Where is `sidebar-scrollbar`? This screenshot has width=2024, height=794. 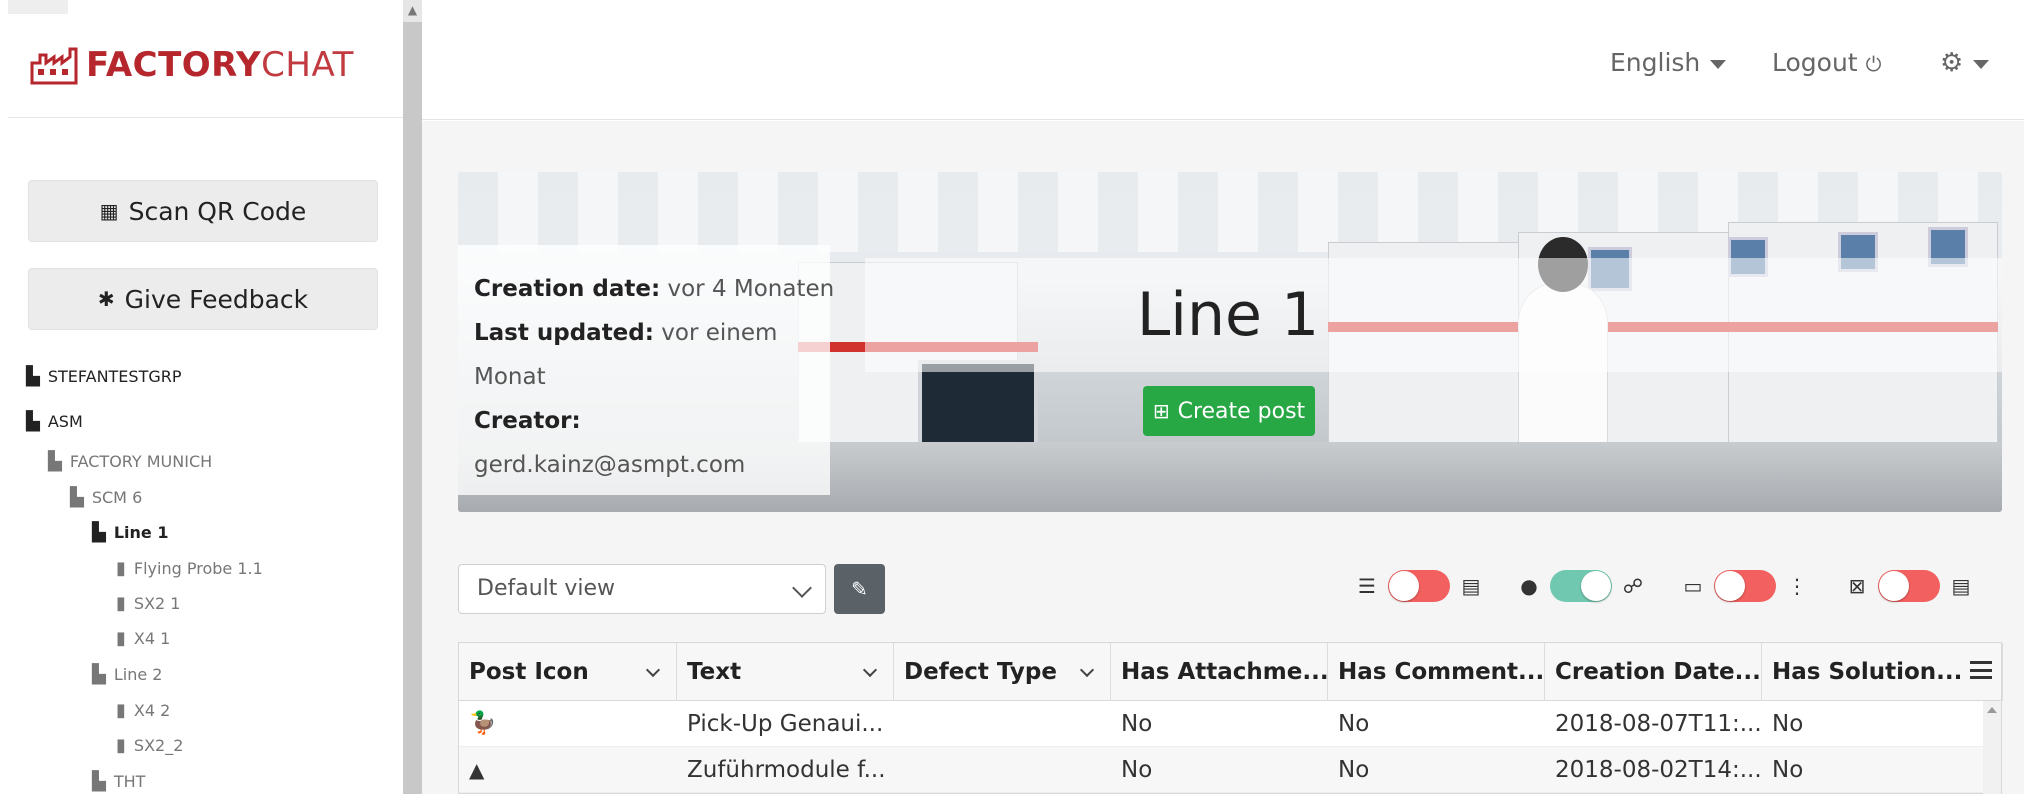 sidebar-scrollbar is located at coordinates (412, 397).